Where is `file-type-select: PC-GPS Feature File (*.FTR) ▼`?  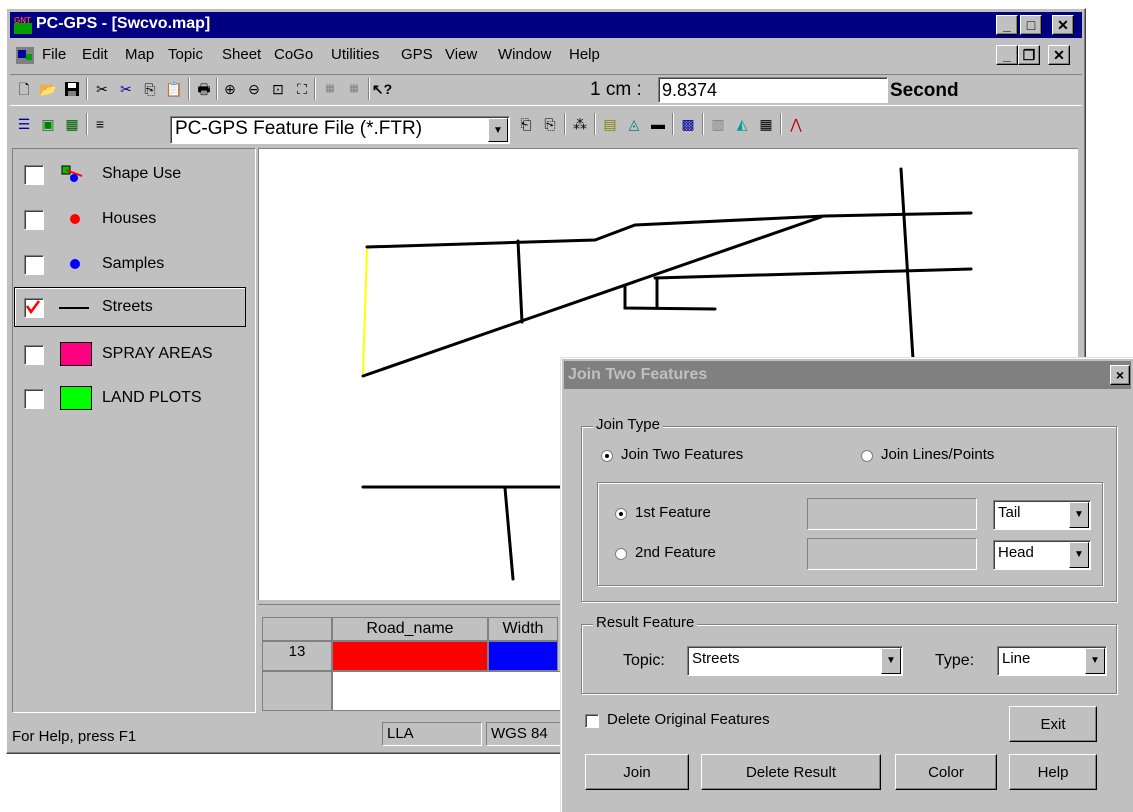
file-type-select: PC-GPS Feature File (*.FTR) ▼ is located at coordinates (340, 130).